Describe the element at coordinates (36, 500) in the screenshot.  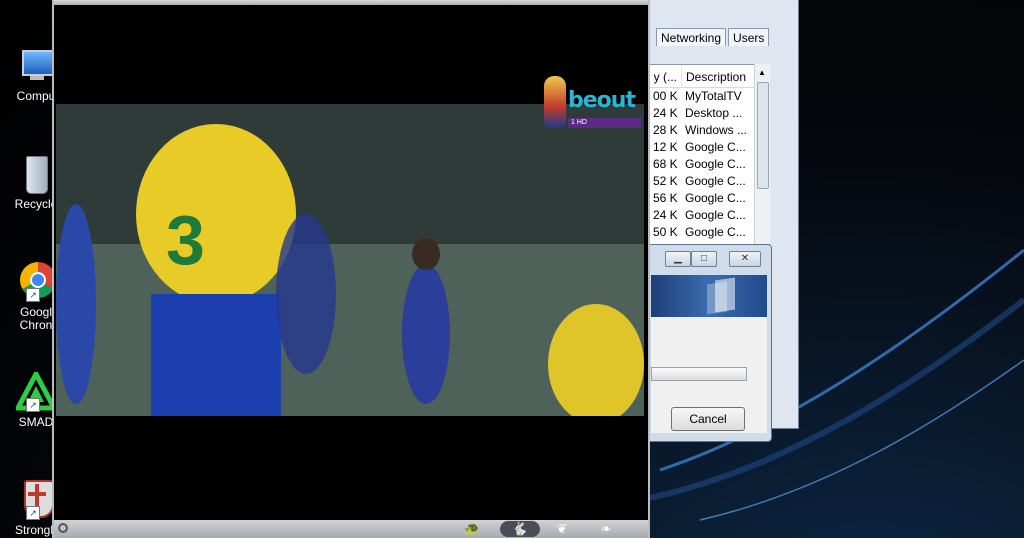
I see `stronghold-icon: ↗` at that location.